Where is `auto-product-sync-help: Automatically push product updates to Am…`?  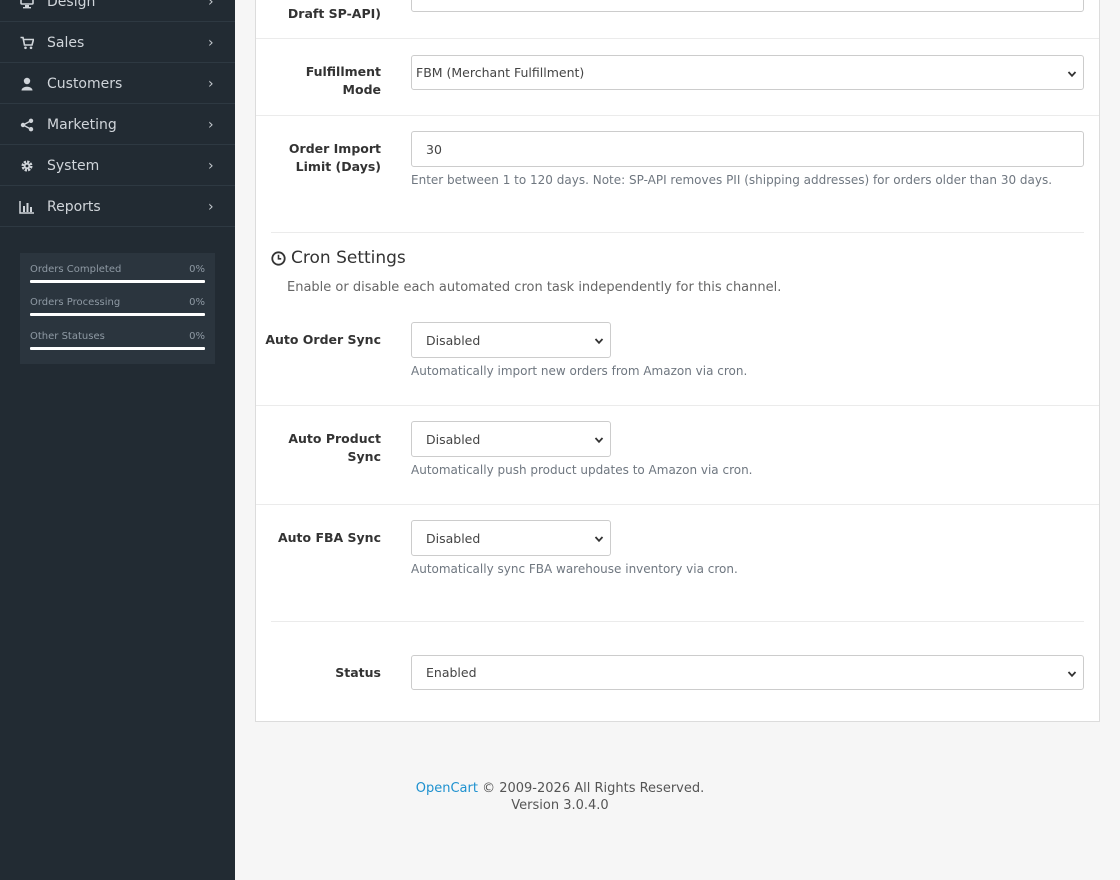 auto-product-sync-help: Automatically push product updates to Am… is located at coordinates (582, 470).